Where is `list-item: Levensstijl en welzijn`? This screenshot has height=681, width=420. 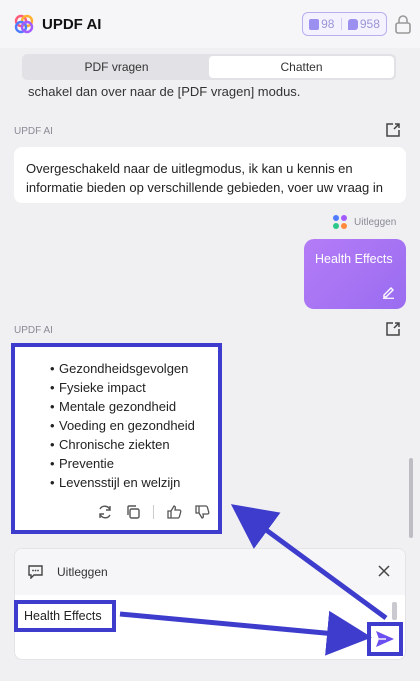 list-item: Levensstijl en welzijn is located at coordinates (134, 482).